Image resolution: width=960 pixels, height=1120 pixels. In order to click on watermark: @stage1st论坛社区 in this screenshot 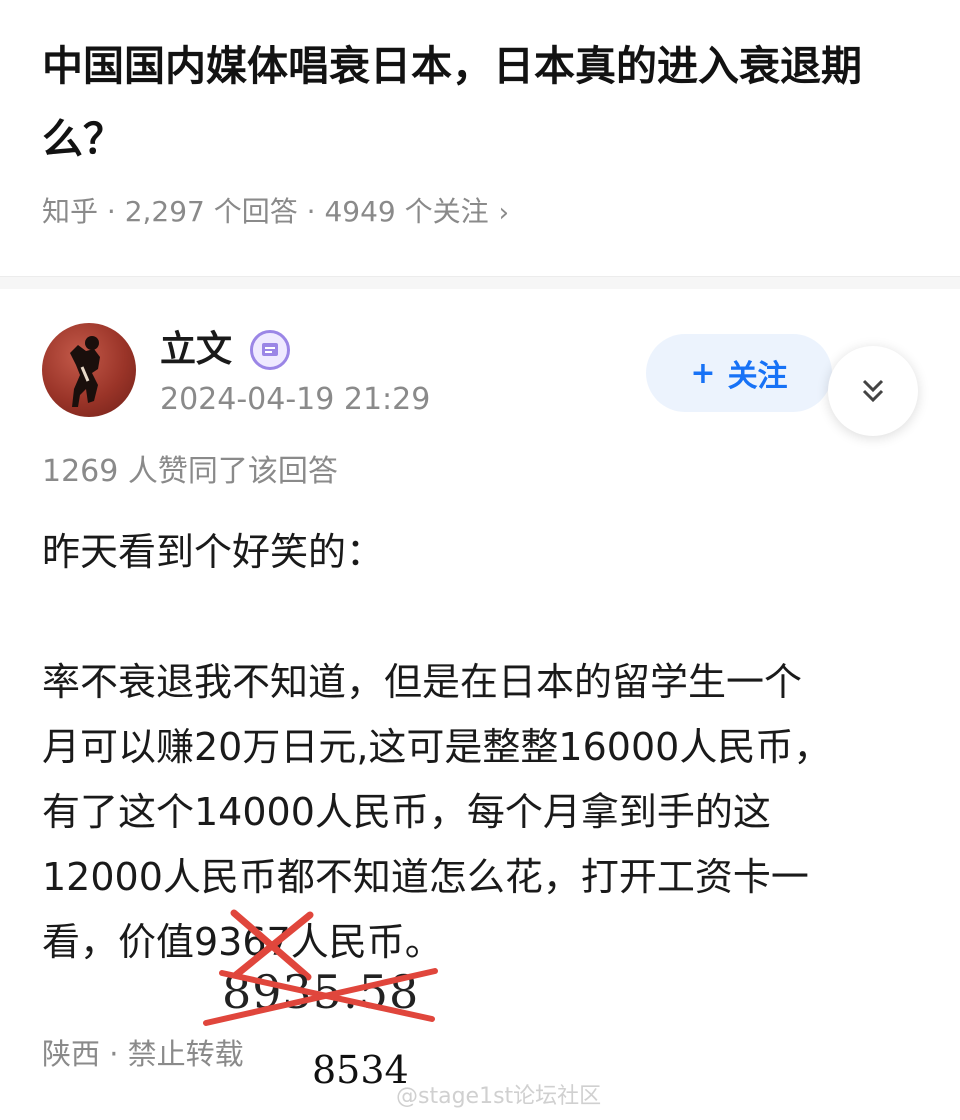, I will do `click(499, 1096)`.